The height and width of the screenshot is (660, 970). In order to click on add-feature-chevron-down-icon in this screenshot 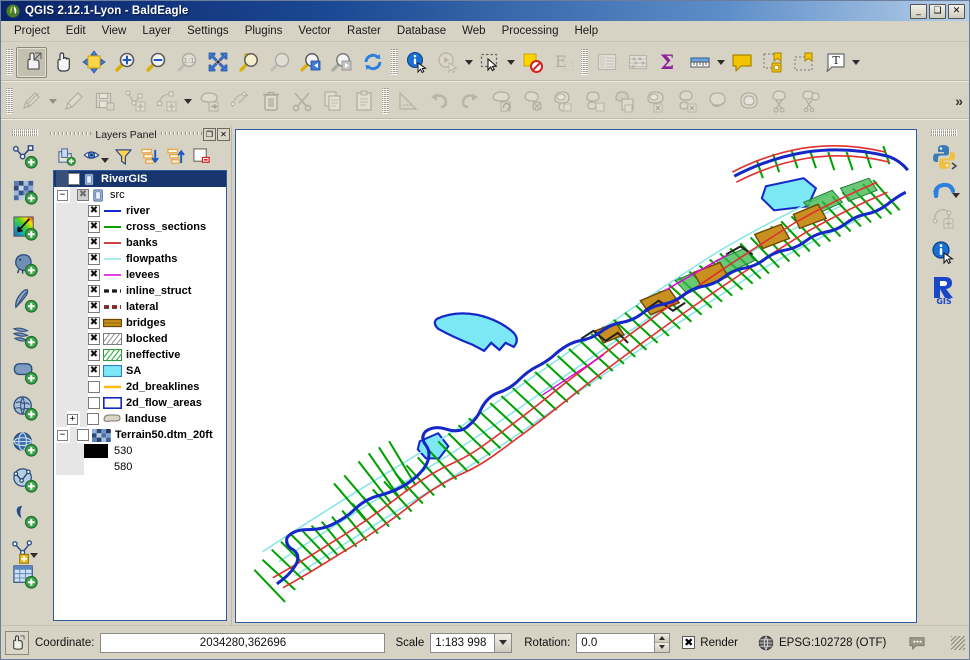, I will do `click(187, 101)`.